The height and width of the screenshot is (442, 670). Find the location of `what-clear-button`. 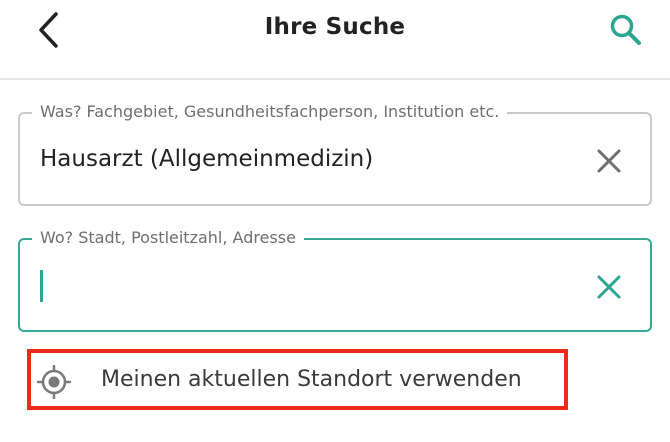

what-clear-button is located at coordinates (609, 161).